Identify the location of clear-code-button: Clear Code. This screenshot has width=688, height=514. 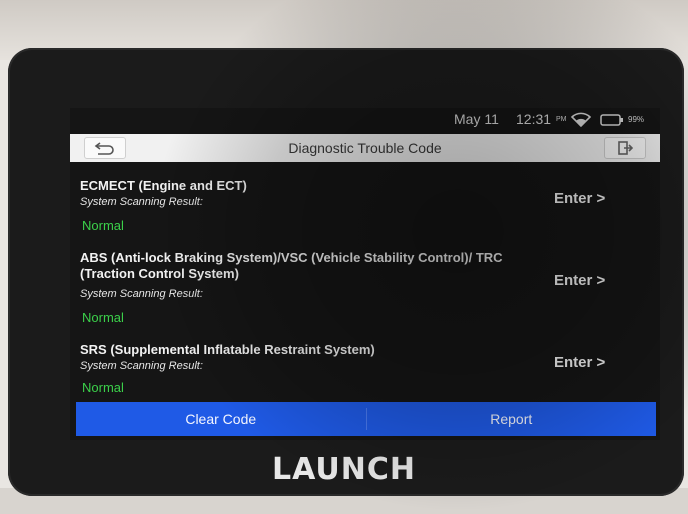
(221, 419).